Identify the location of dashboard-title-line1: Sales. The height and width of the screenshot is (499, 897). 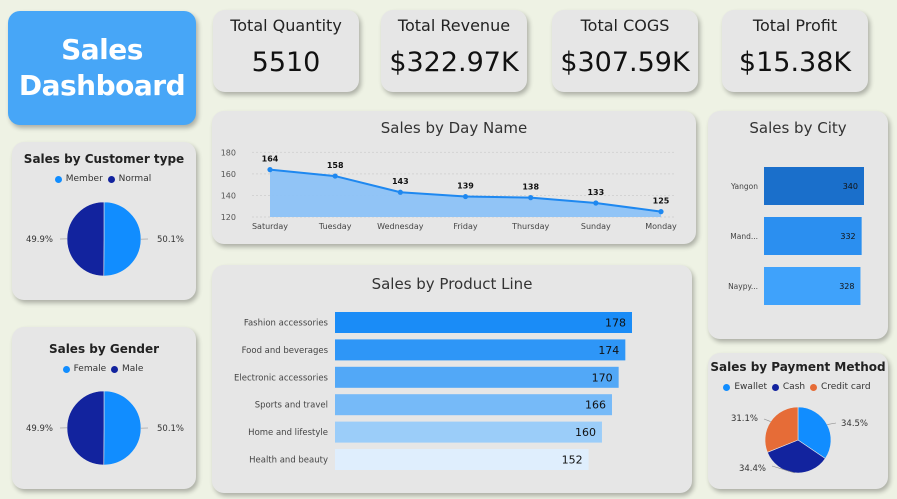
(102, 49).